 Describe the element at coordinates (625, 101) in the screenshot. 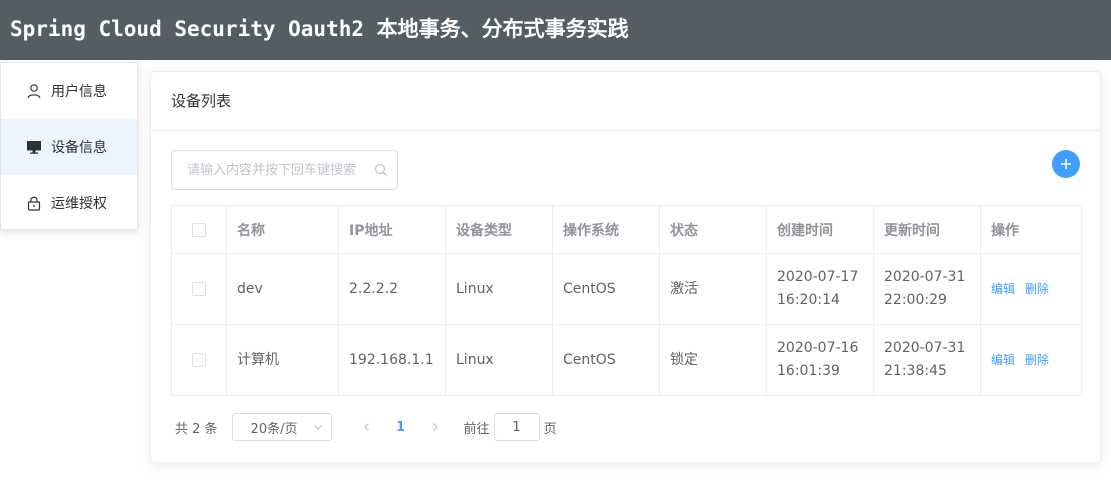

I see `card-title: 设备列表` at that location.